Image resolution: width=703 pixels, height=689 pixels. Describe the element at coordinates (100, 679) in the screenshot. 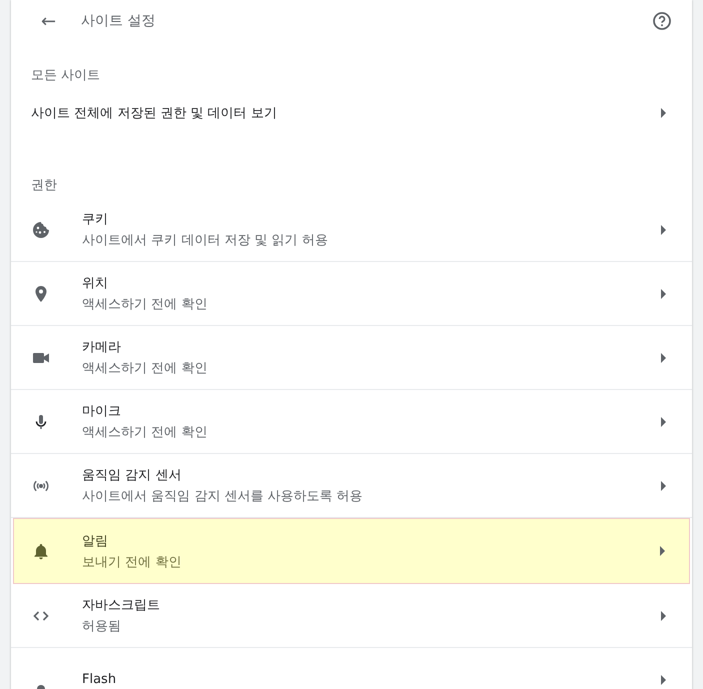

I see `permission-title: Flash` at that location.